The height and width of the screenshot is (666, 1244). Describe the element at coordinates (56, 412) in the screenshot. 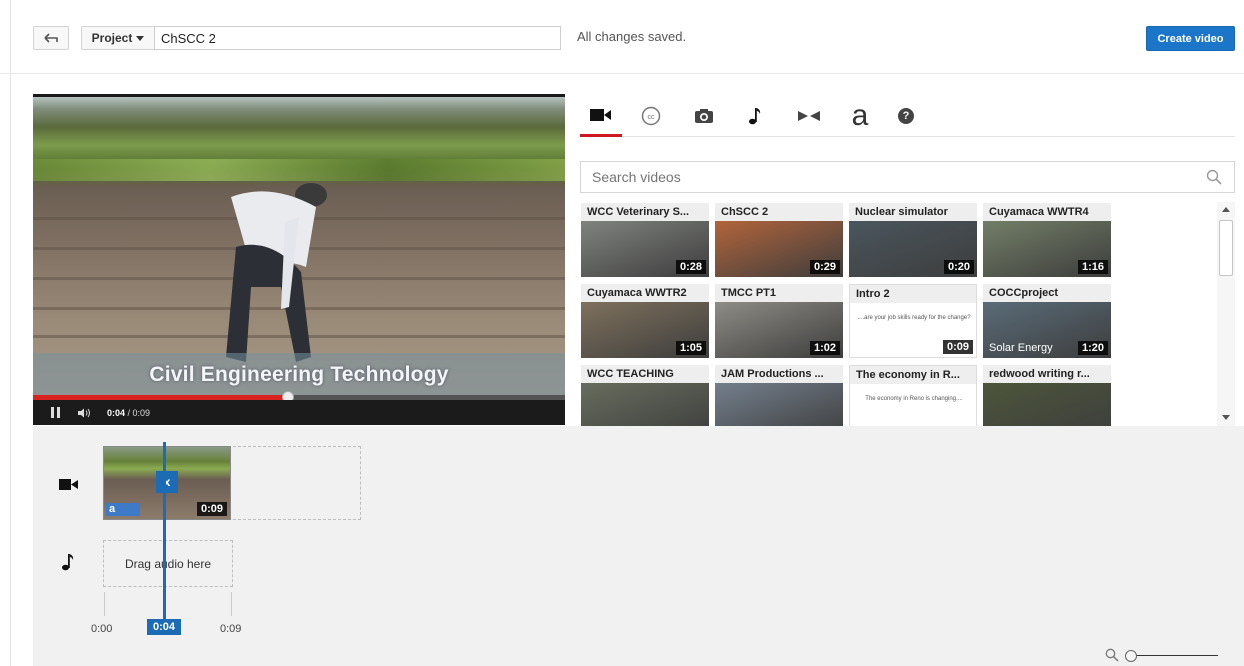

I see `pause-icon` at that location.